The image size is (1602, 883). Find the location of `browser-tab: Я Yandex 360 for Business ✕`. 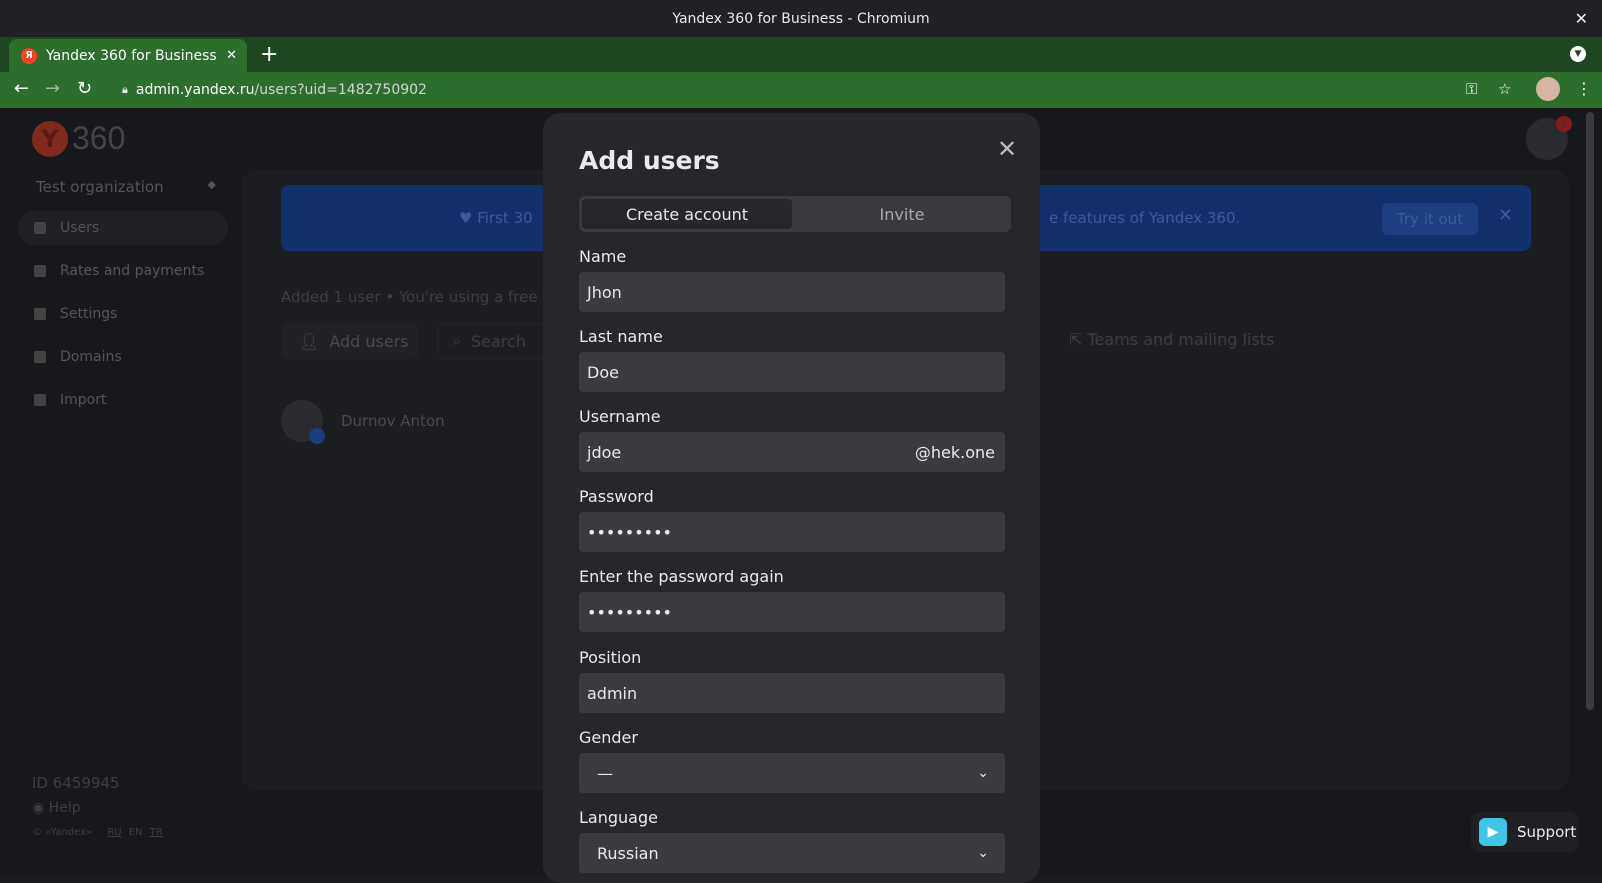

browser-tab: Я Yandex 360 for Business ✕ is located at coordinates (128, 55).